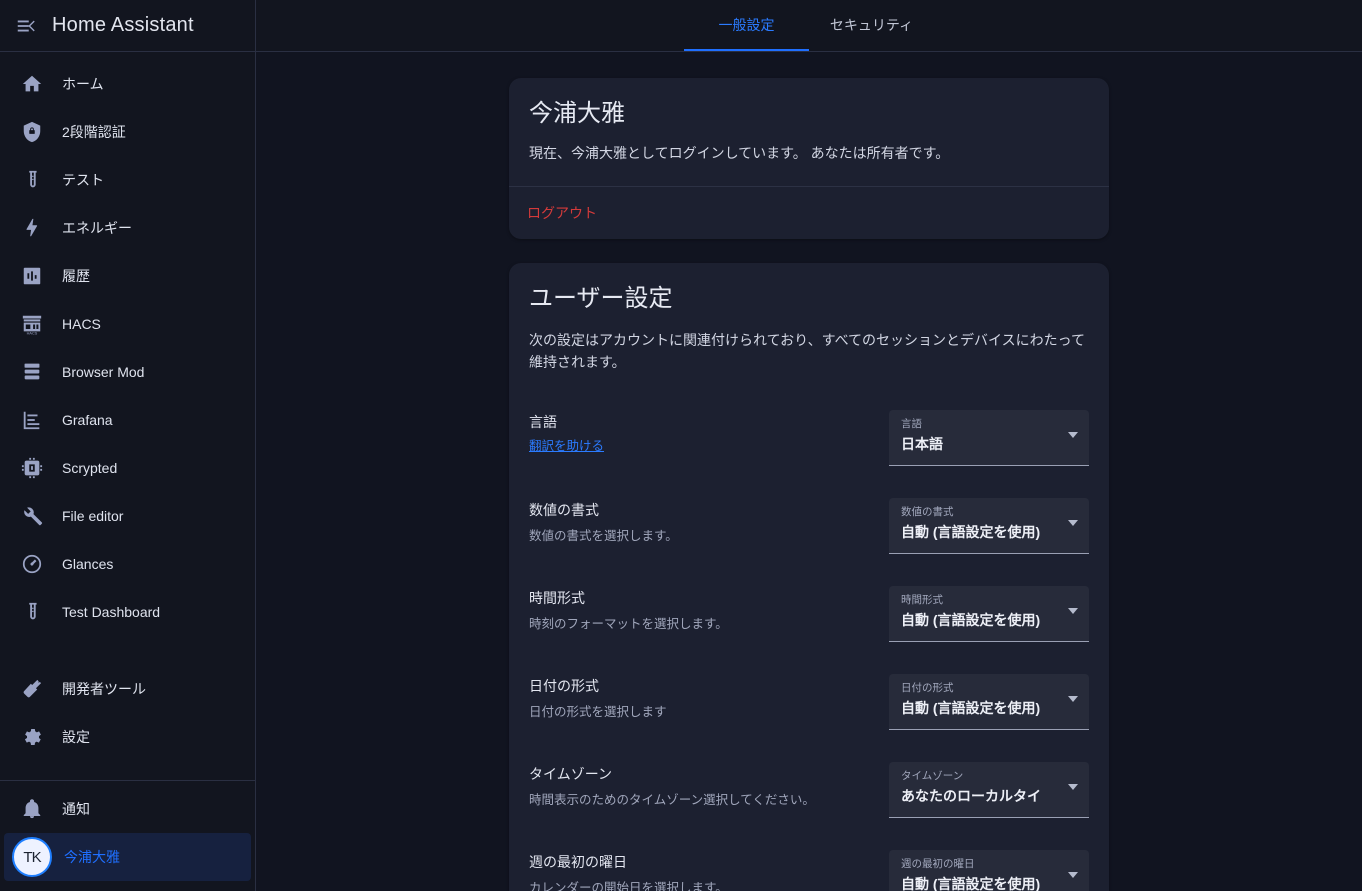 Image resolution: width=1362 pixels, height=891 pixels. I want to click on sidebar-item-label: 開発者ツール, so click(104, 689).